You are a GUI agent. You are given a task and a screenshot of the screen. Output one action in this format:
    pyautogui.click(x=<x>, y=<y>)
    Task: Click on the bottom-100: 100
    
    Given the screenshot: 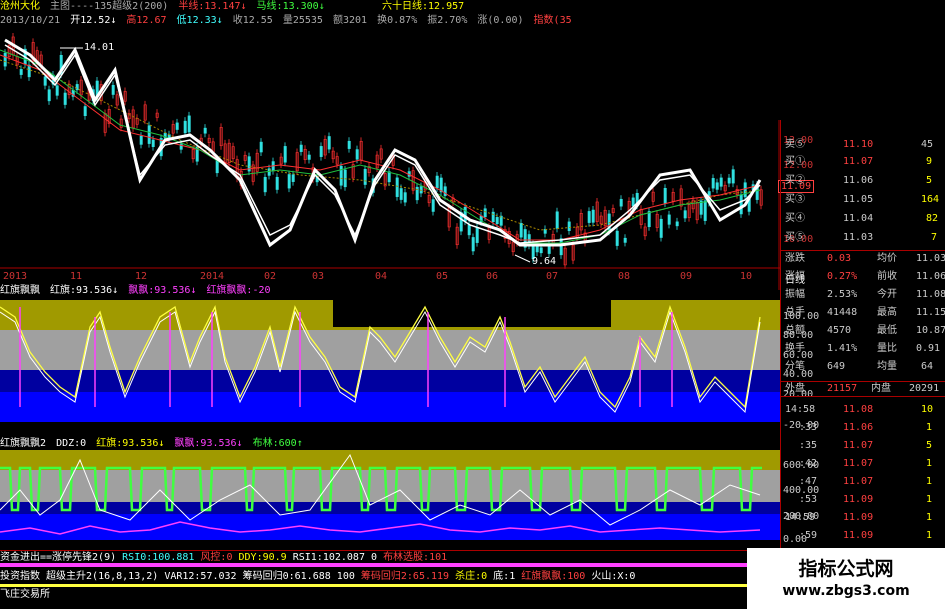 What is the action you would take?
    pyautogui.click(x=345, y=576)
    